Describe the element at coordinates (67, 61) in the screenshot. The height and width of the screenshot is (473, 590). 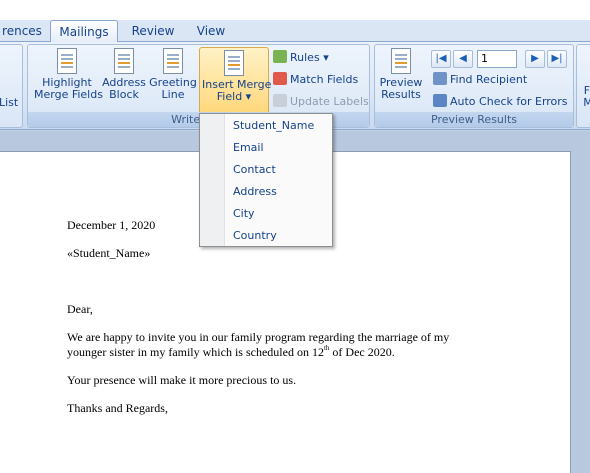
I see `highlight-fields-icon` at that location.